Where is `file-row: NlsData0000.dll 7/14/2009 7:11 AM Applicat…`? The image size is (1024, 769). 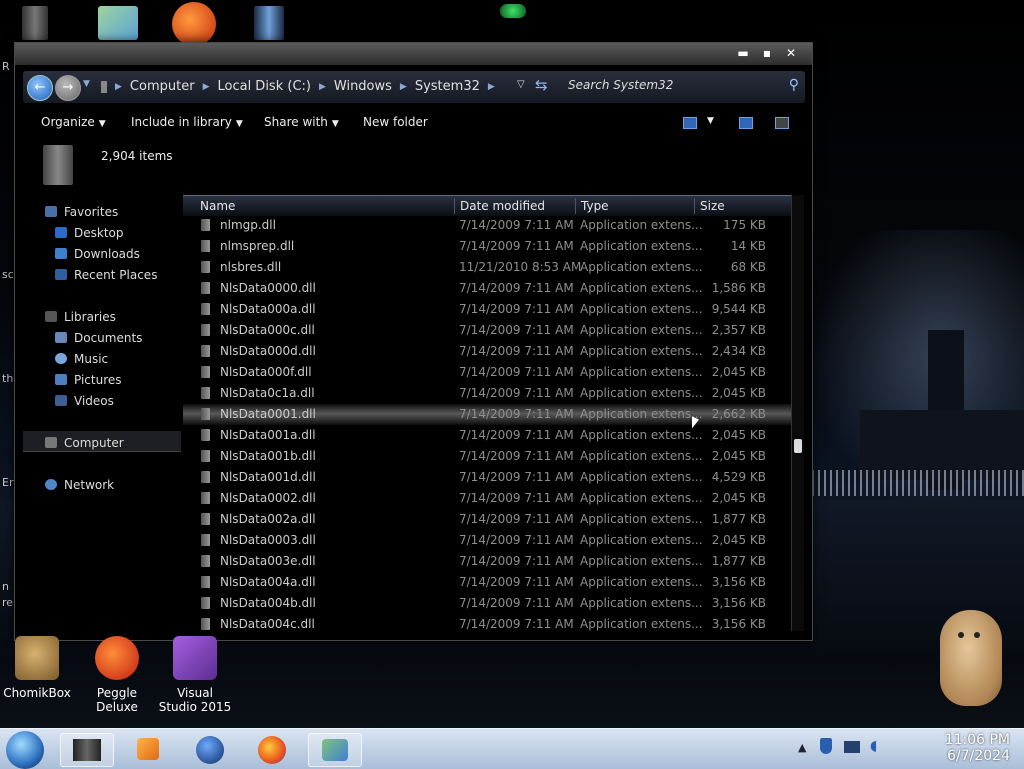 file-row: NlsData0000.dll 7/14/2009 7:11 AM Applicat… is located at coordinates (487, 288).